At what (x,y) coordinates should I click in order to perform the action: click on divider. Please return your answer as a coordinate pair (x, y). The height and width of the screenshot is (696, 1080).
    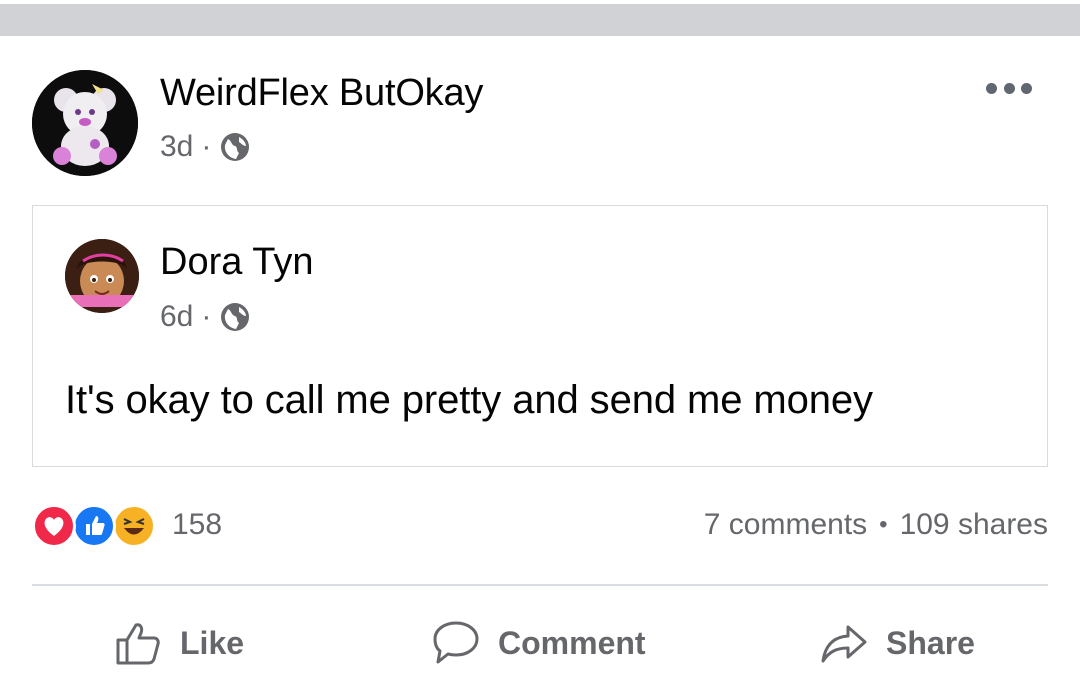
    Looking at the image, I should click on (540, 585).